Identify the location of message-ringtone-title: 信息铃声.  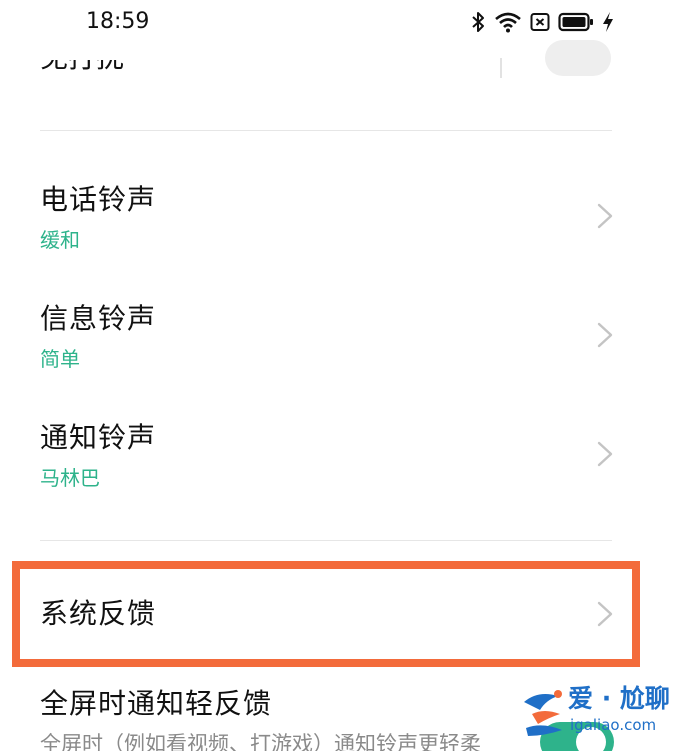
(98, 318).